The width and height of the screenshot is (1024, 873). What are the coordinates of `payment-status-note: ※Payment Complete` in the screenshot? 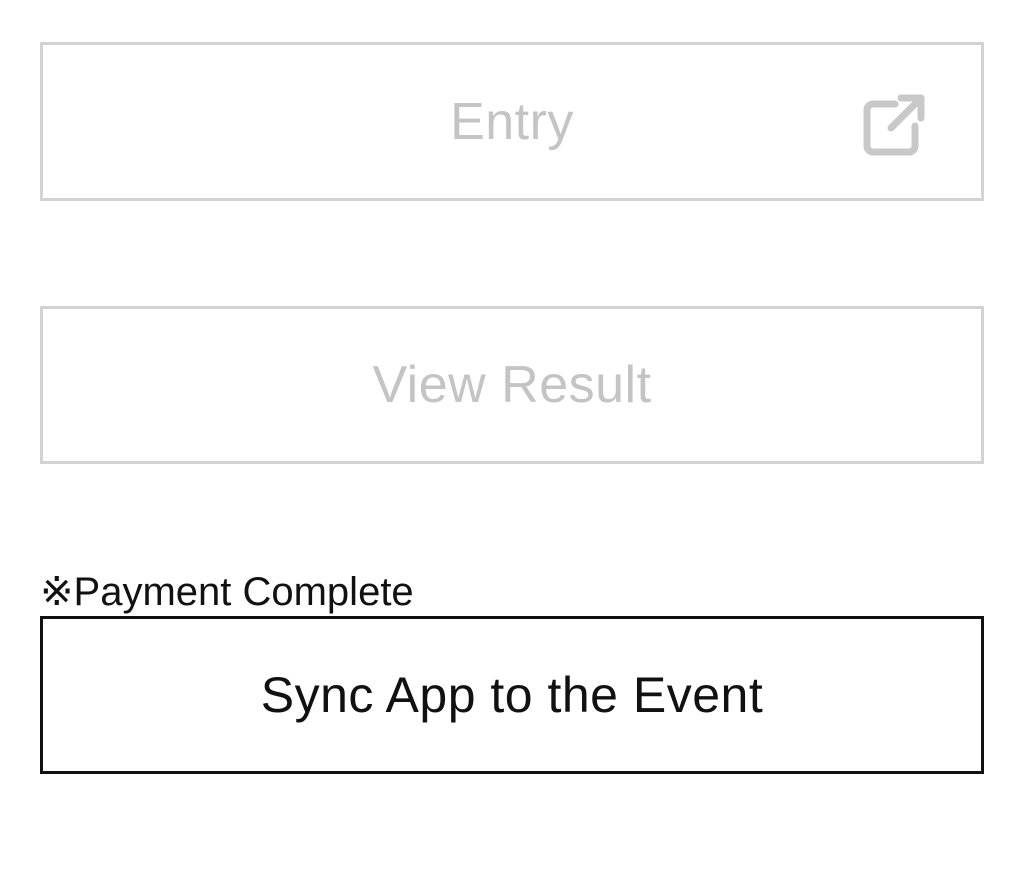 It's located at (227, 592).